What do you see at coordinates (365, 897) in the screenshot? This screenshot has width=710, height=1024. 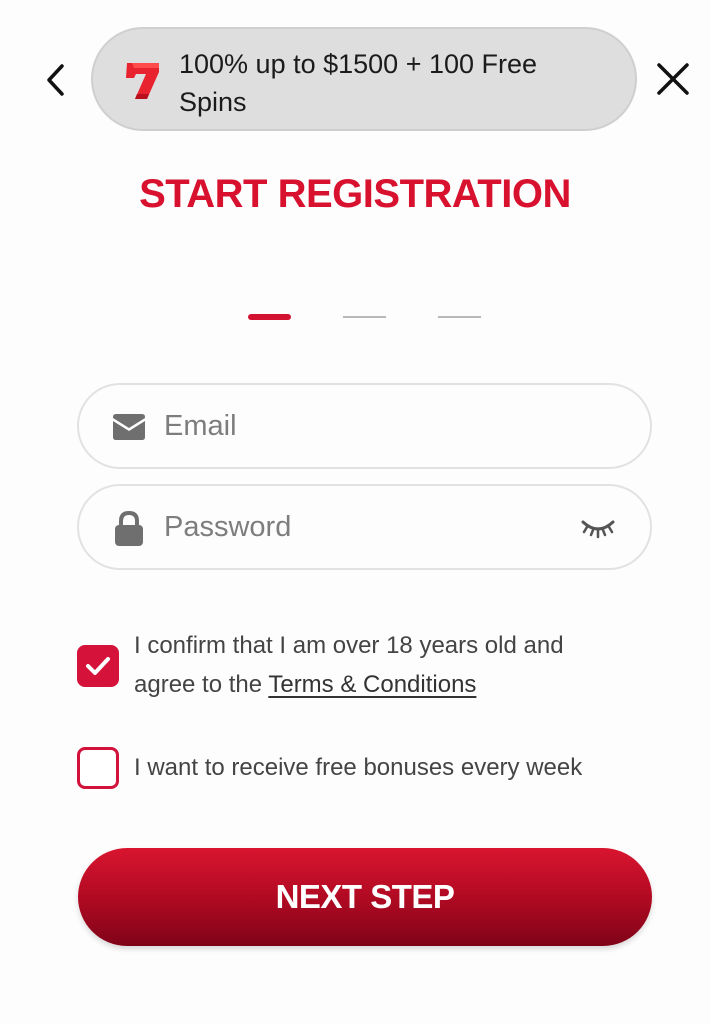 I see `next-step-button: NEXT STEP` at bounding box center [365, 897].